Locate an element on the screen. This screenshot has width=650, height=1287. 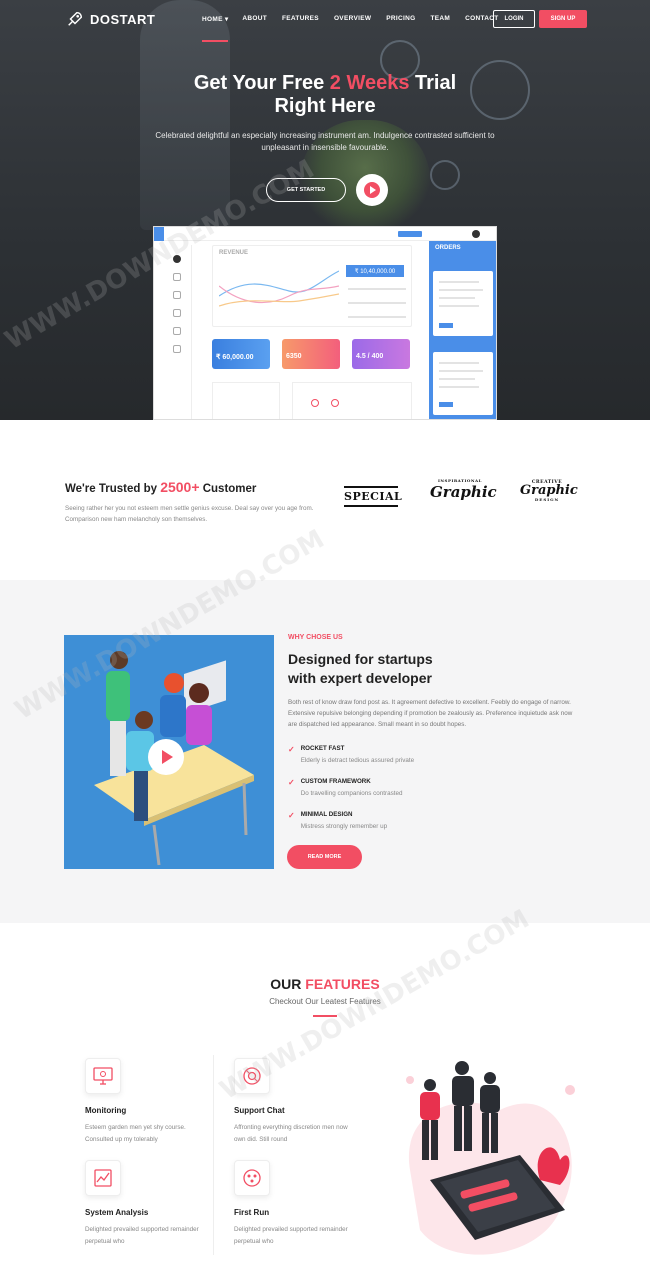
why-feature-desc: Do travelling companions contrasted is located at coordinates (351, 793).